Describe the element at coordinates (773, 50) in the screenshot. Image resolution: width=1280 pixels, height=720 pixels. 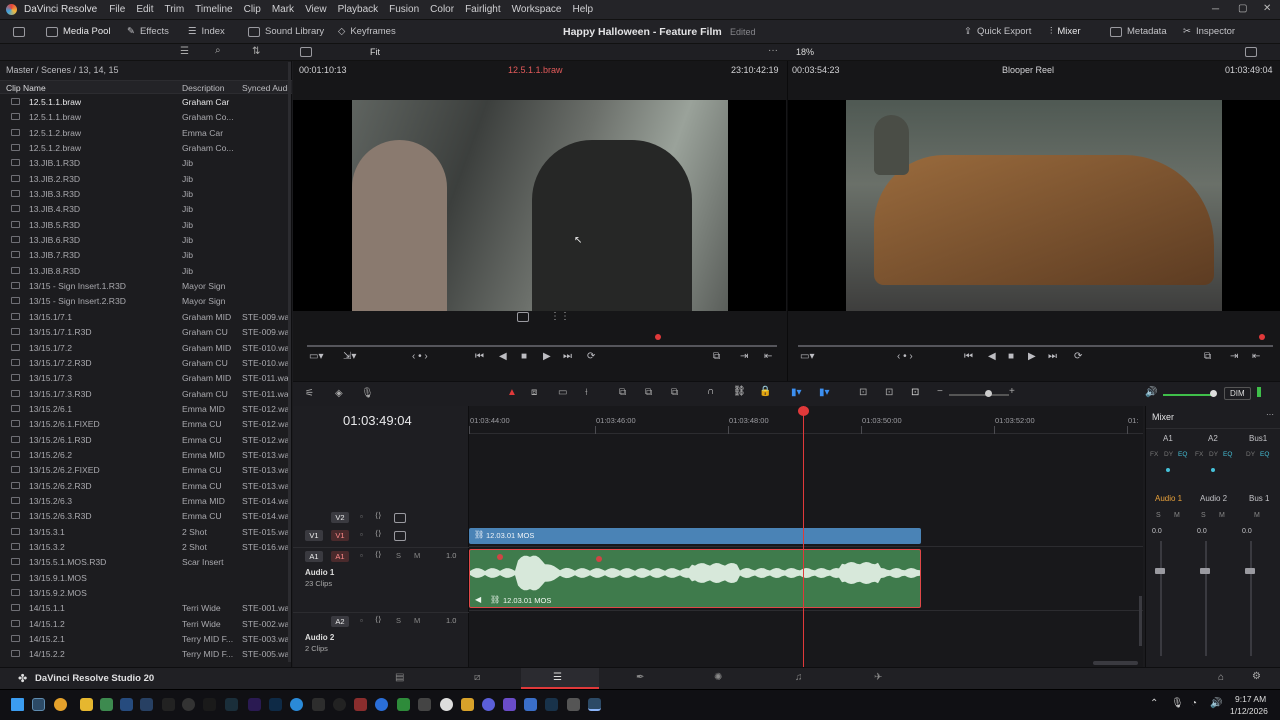
I see `more-options-icon: ···` at that location.